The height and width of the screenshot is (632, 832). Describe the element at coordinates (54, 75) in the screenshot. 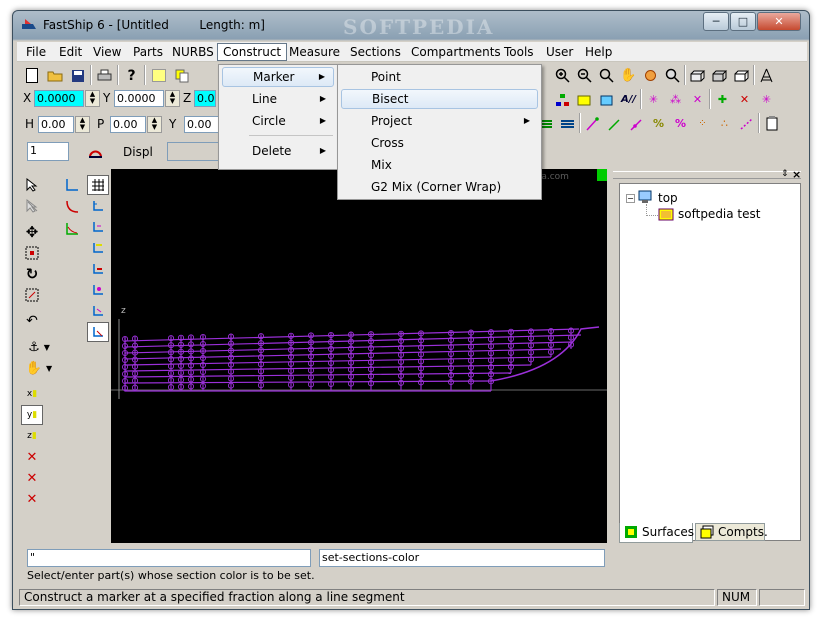

I see `open-folder-icon` at that location.